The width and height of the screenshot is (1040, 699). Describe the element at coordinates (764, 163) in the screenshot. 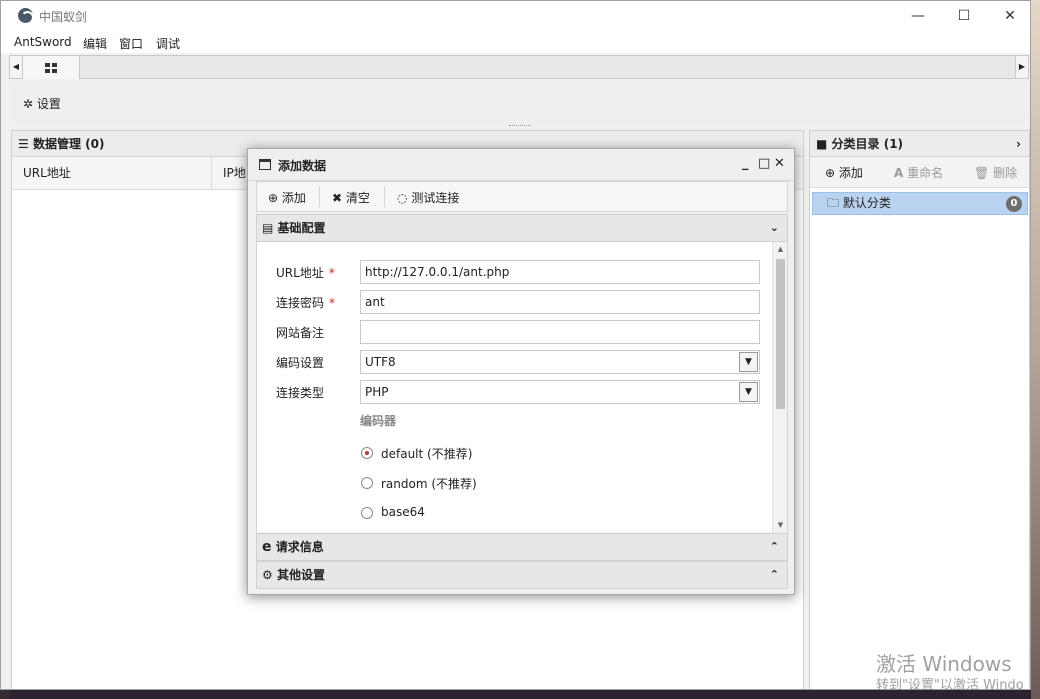

I see `dialog-maximize-icon: □` at that location.